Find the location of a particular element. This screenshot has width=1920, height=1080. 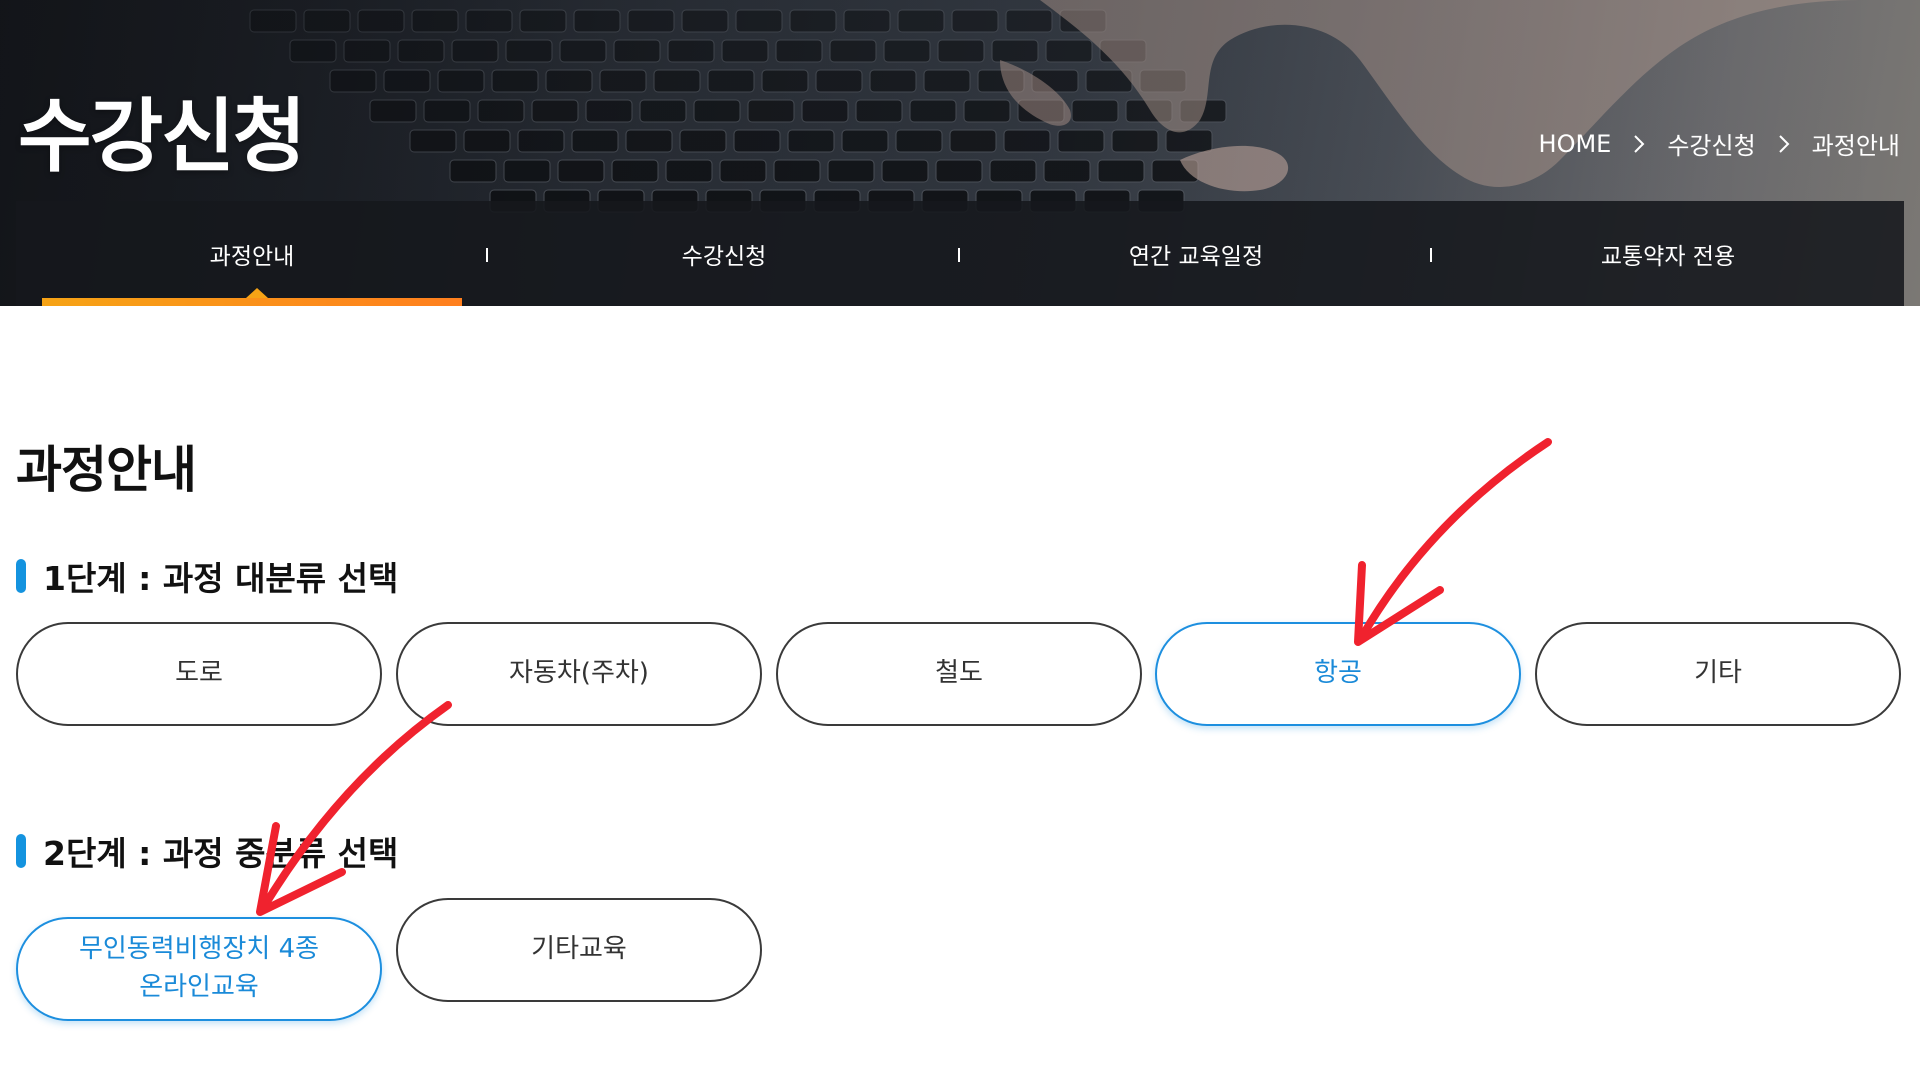

hero-title: 수강신청 is located at coordinates (162, 136).